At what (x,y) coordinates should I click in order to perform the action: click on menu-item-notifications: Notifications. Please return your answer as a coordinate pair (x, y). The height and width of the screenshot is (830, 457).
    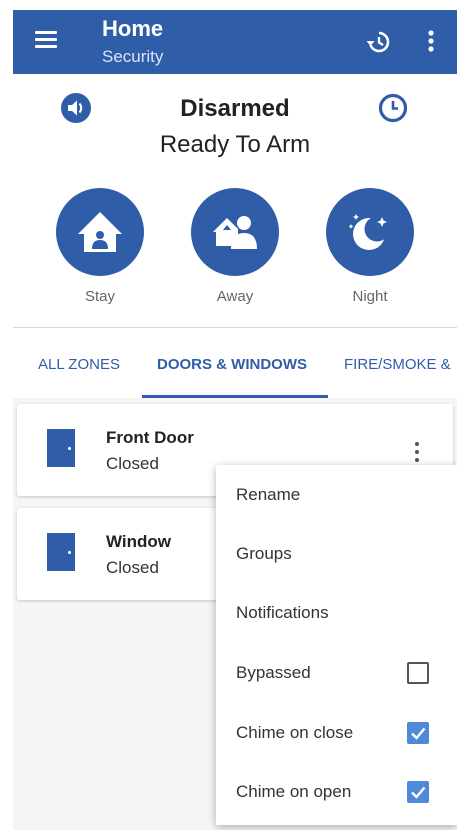
    Looking at the image, I should click on (336, 612).